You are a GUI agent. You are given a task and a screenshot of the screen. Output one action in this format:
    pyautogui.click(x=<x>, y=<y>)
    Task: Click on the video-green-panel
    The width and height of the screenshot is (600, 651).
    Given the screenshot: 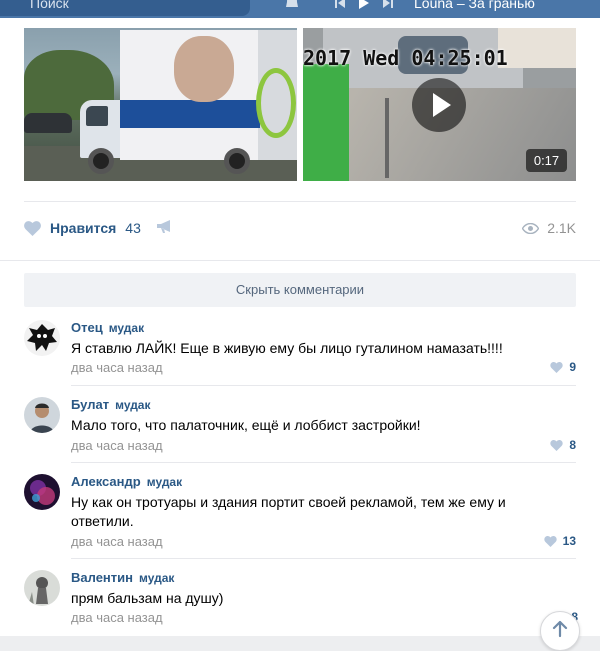 What is the action you would take?
    pyautogui.click(x=326, y=122)
    